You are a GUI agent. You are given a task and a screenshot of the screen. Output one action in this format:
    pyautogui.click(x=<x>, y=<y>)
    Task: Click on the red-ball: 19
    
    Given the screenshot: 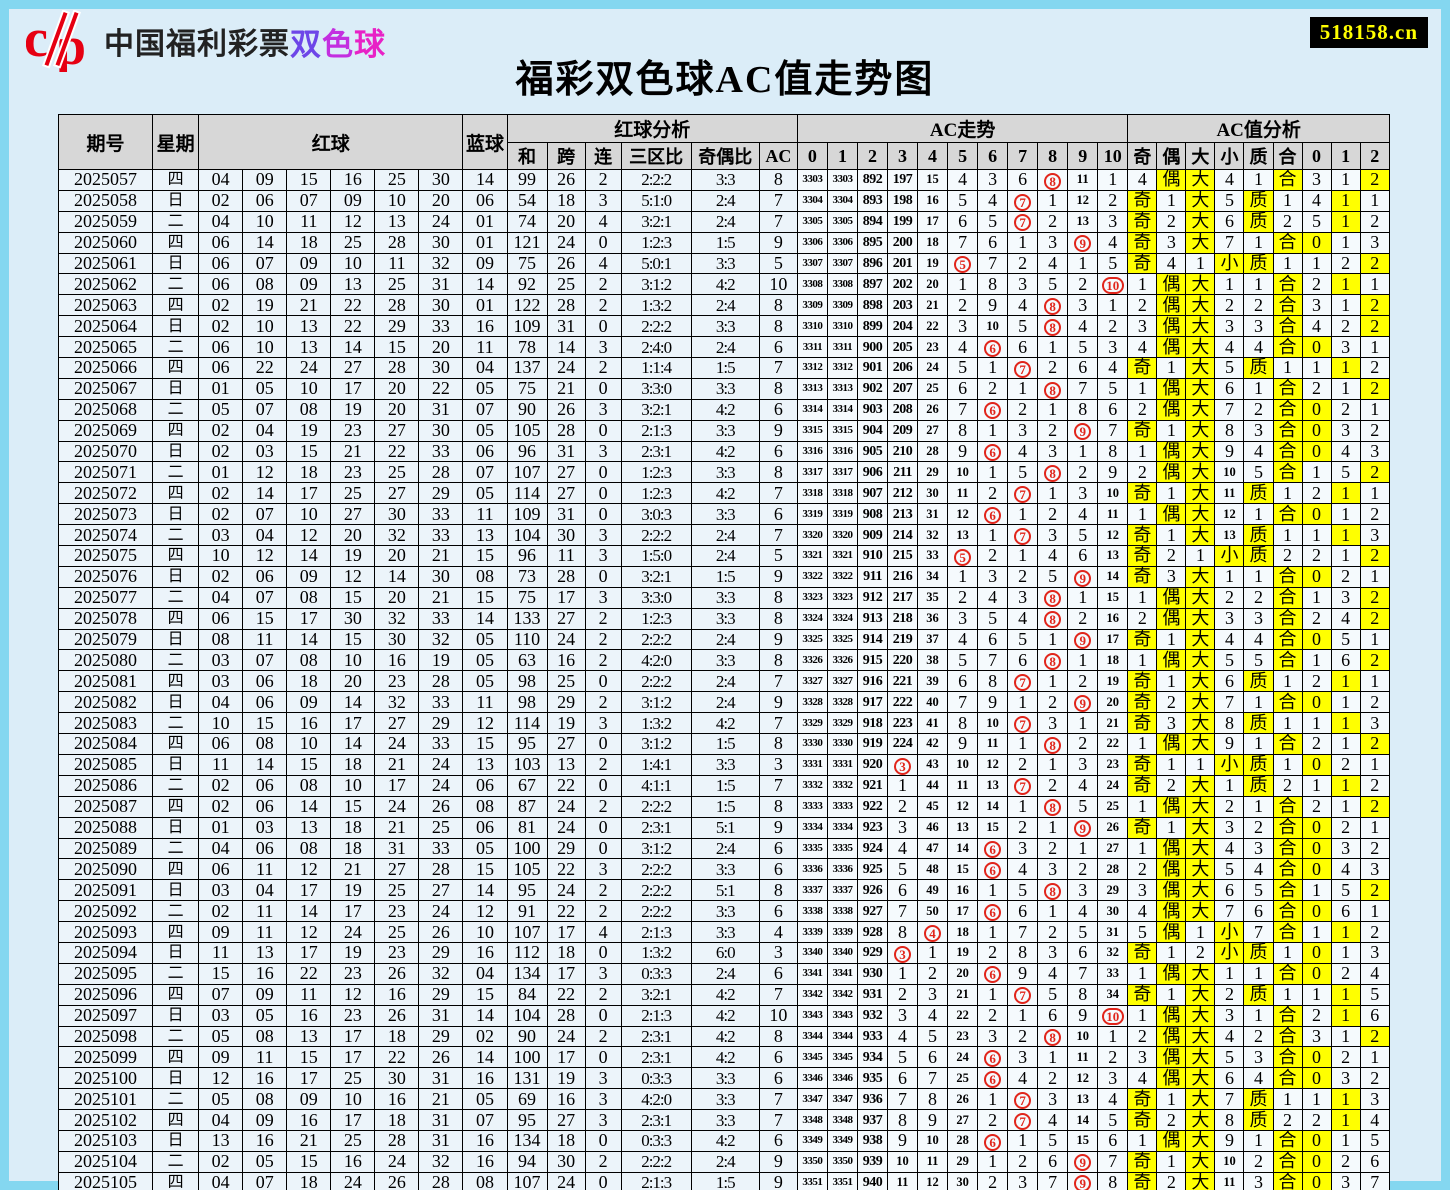 What is the action you would take?
    pyautogui.click(x=353, y=556)
    